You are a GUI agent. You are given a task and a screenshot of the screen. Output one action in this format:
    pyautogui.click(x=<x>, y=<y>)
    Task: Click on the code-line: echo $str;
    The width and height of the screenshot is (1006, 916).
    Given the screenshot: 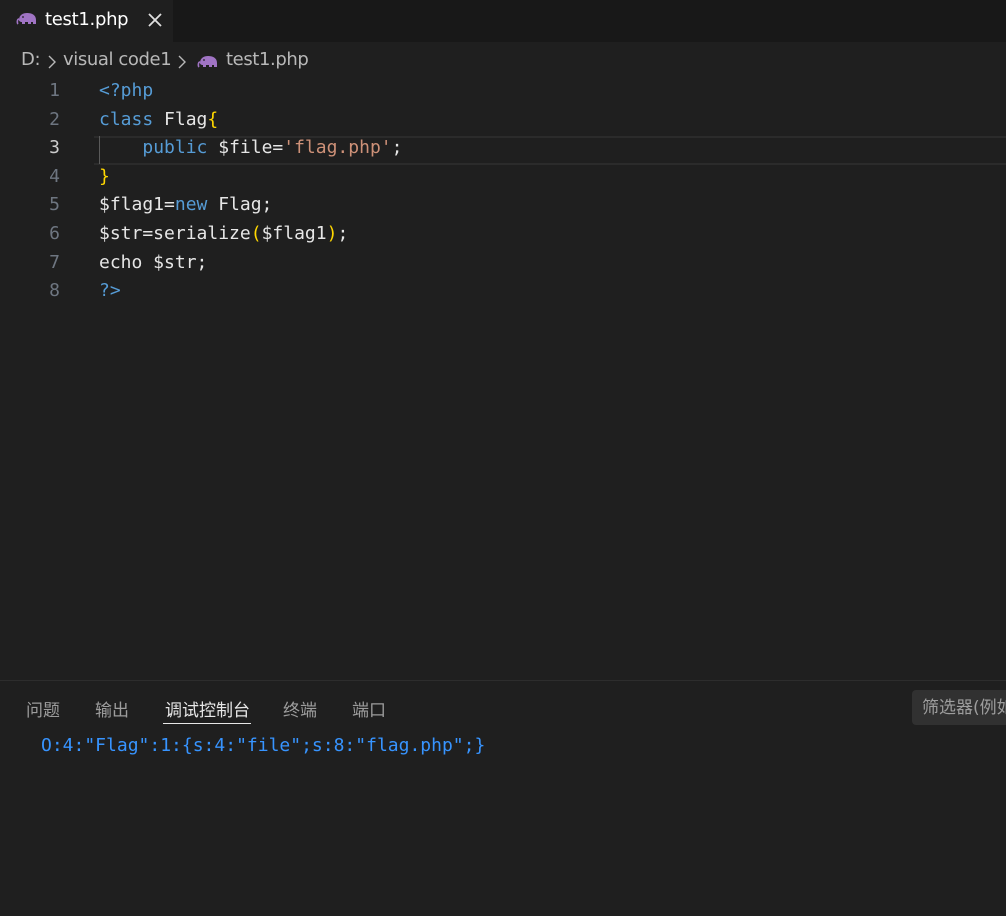 What is the action you would take?
    pyautogui.click(x=153, y=262)
    